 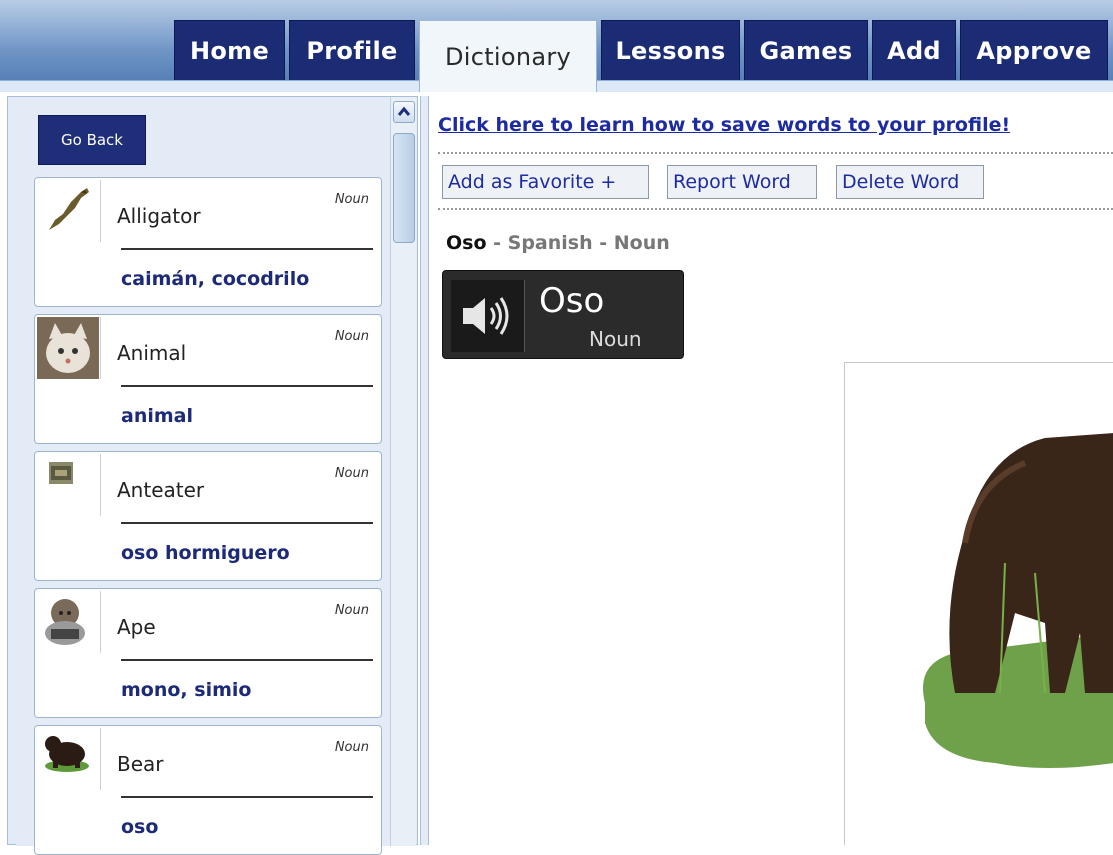 I want to click on translation: oso hormiguero, so click(x=205, y=553).